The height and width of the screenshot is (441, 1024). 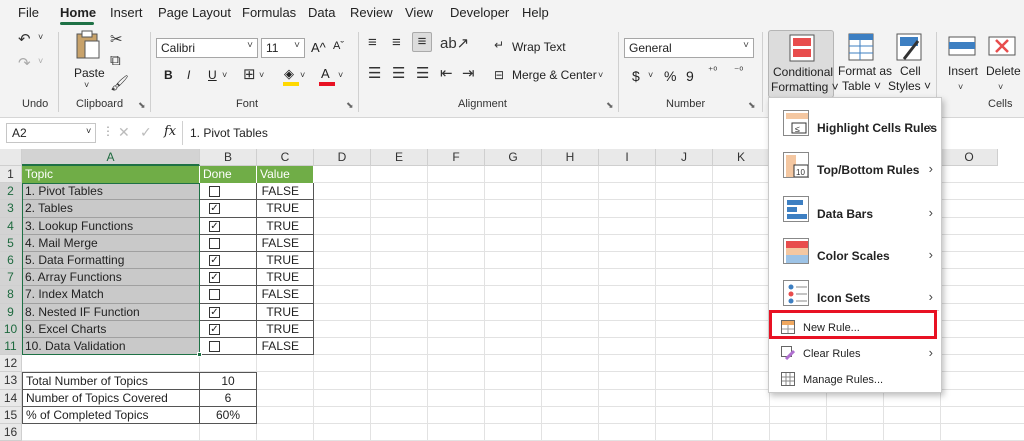 I want to click on menu-home: Home, so click(x=78, y=12).